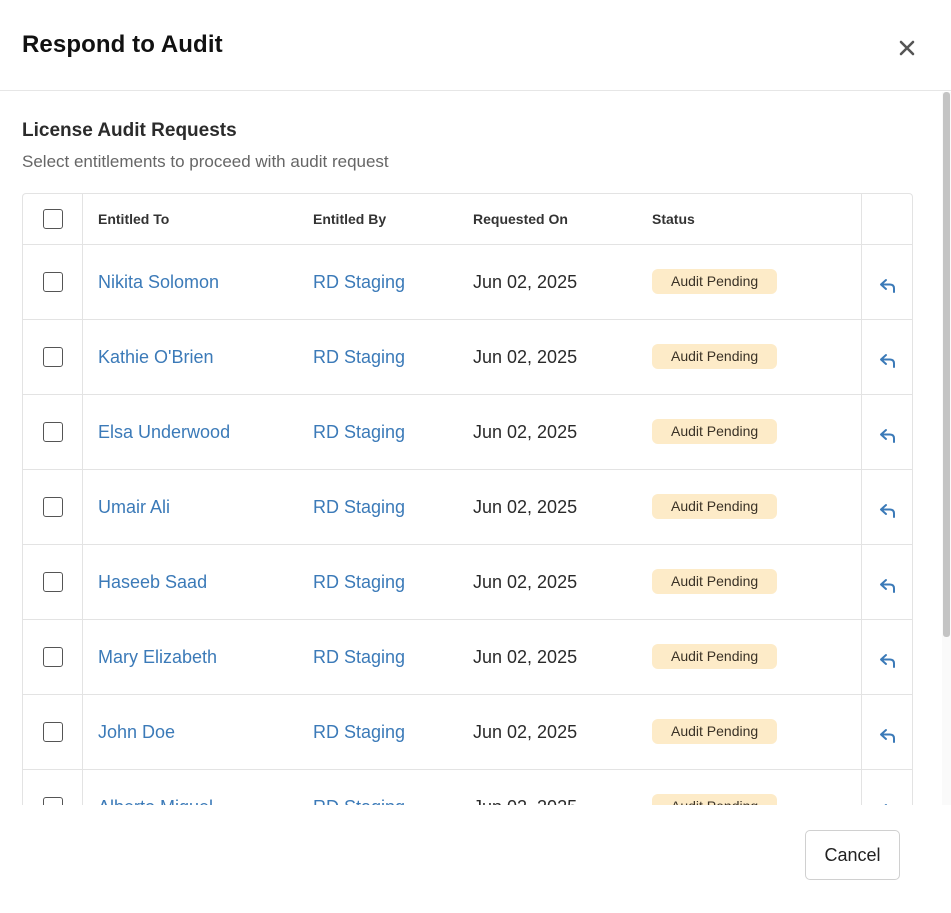 This screenshot has height=913, width=951. I want to click on entitled-to-cell: John Doe, so click(203, 732).